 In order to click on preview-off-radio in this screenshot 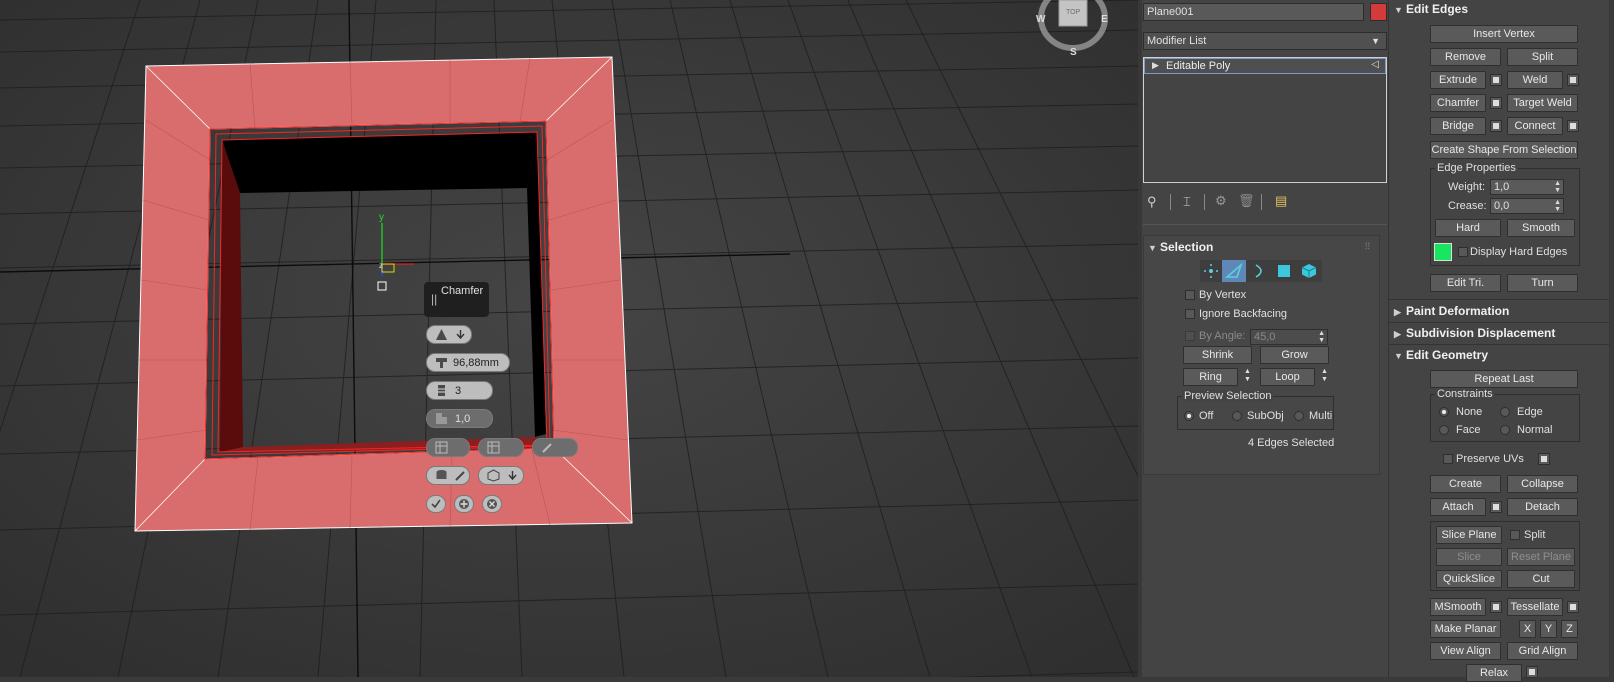, I will do `click(1189, 416)`.